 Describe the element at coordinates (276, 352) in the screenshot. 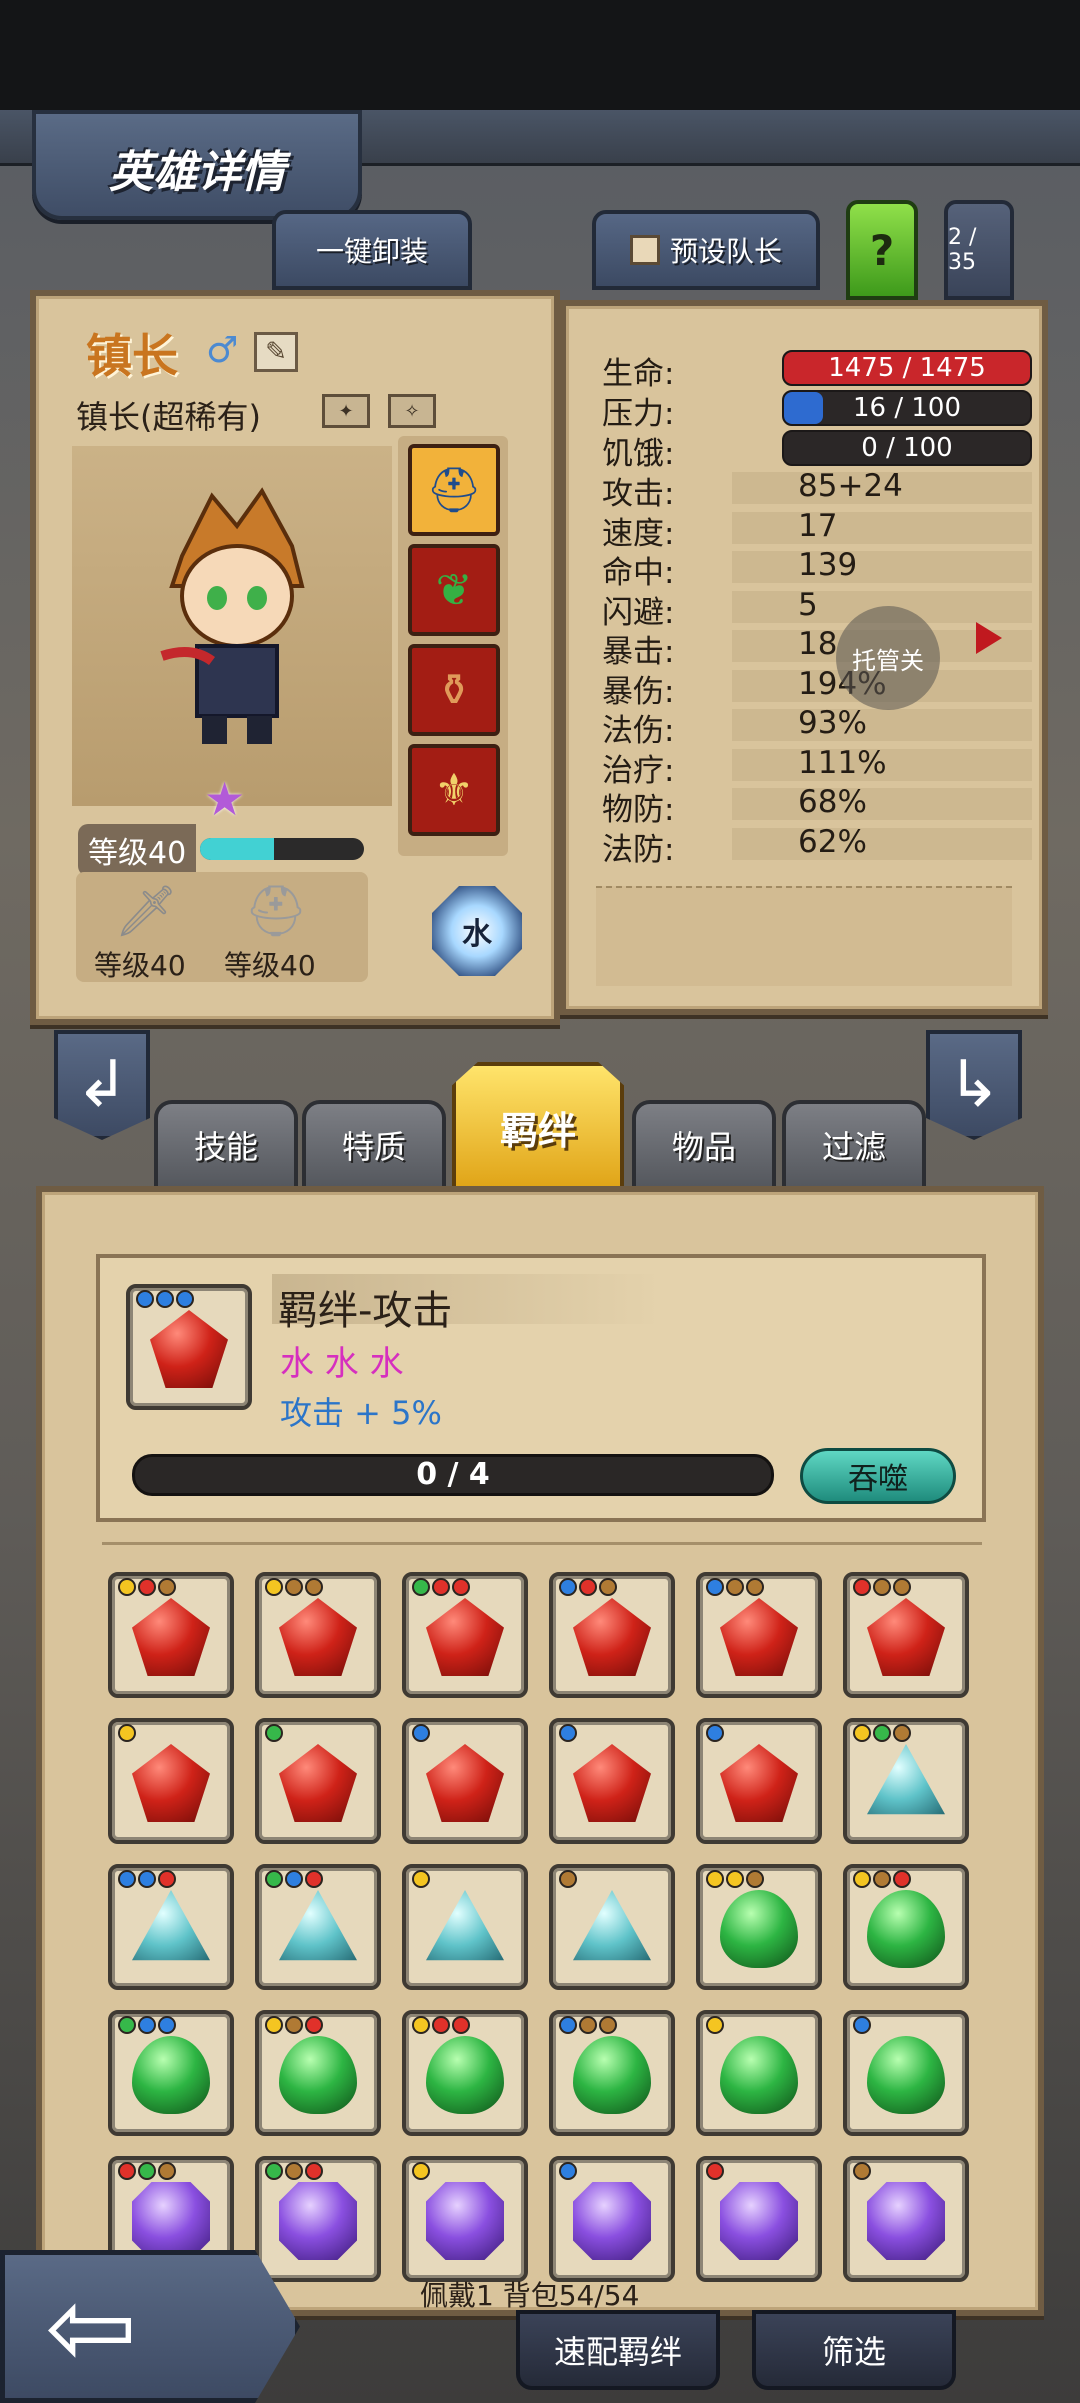

I see `rename-edit-icon: ✎` at that location.